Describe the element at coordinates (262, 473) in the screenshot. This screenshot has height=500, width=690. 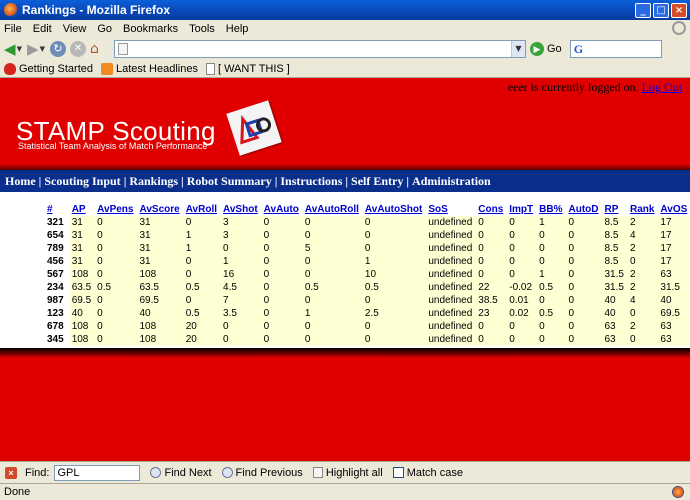
I see `find-previous-button: Find Previous` at that location.